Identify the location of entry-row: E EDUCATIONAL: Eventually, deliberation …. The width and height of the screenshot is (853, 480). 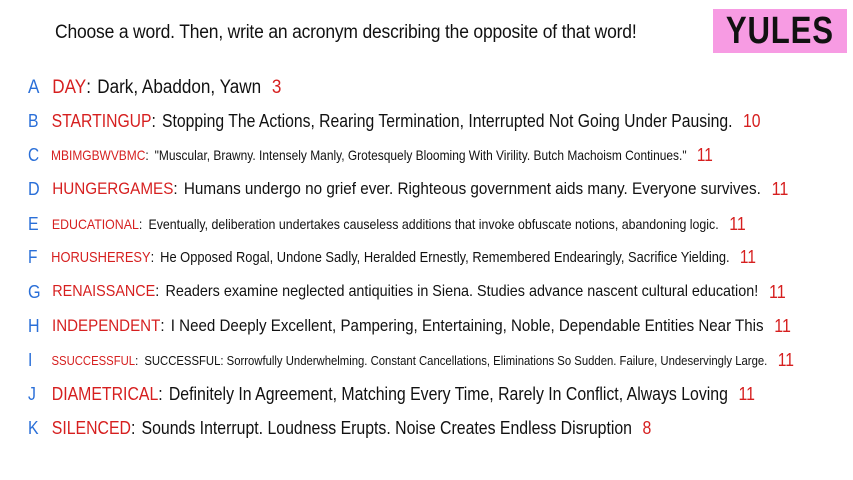
(387, 224).